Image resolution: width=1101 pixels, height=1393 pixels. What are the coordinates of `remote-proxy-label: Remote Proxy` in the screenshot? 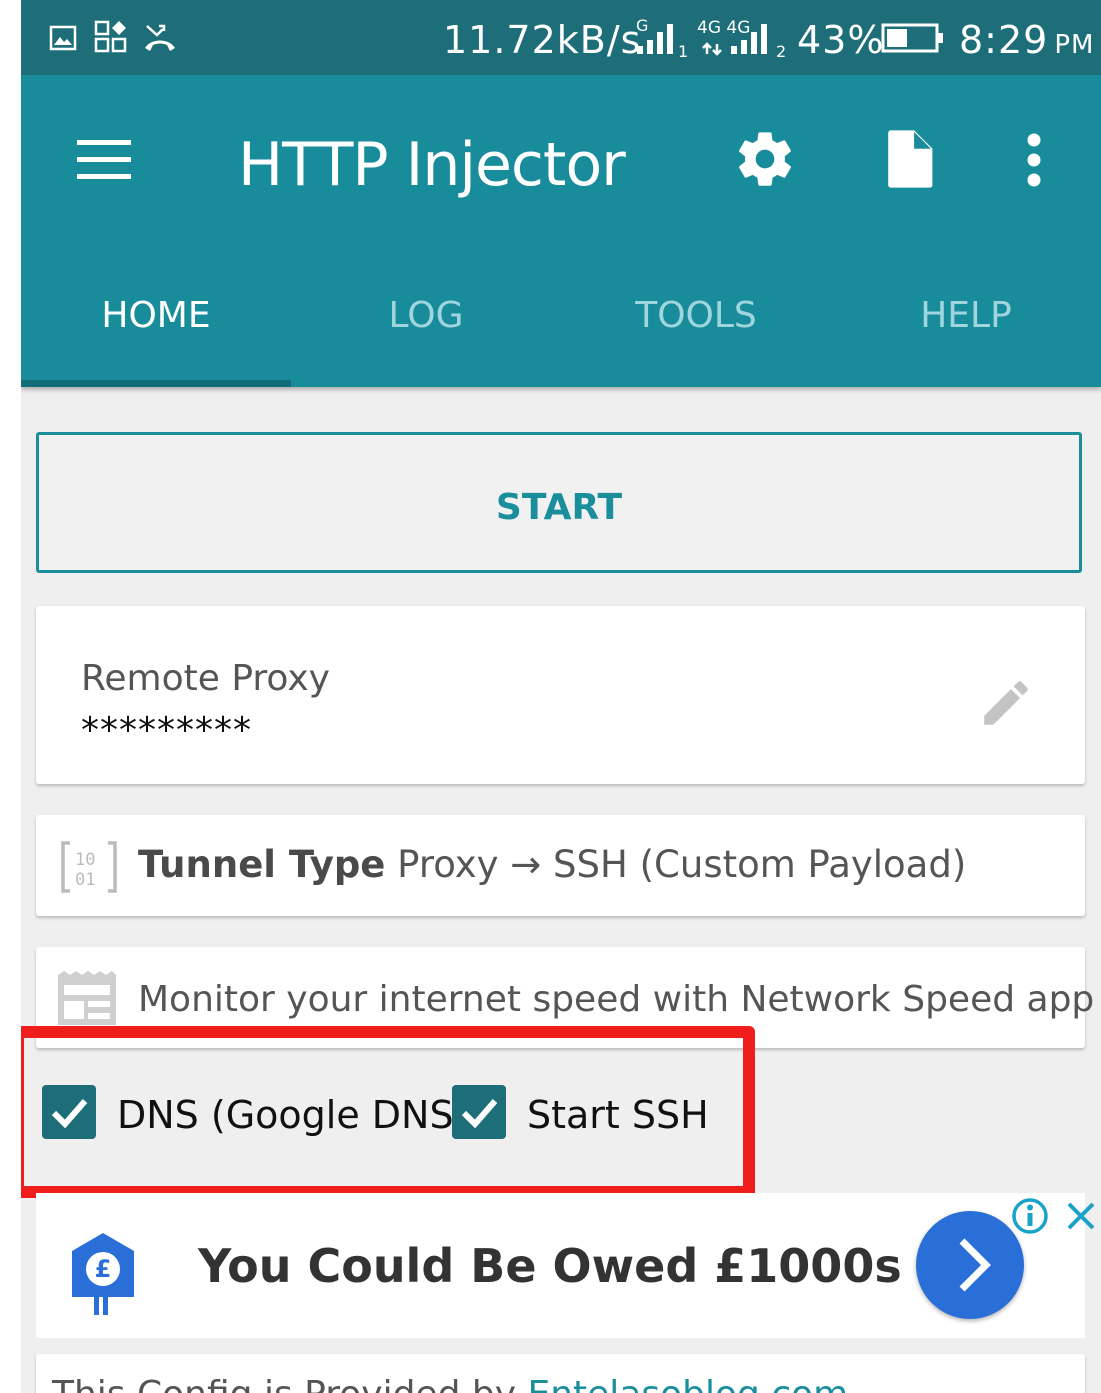 It's located at (205, 678).